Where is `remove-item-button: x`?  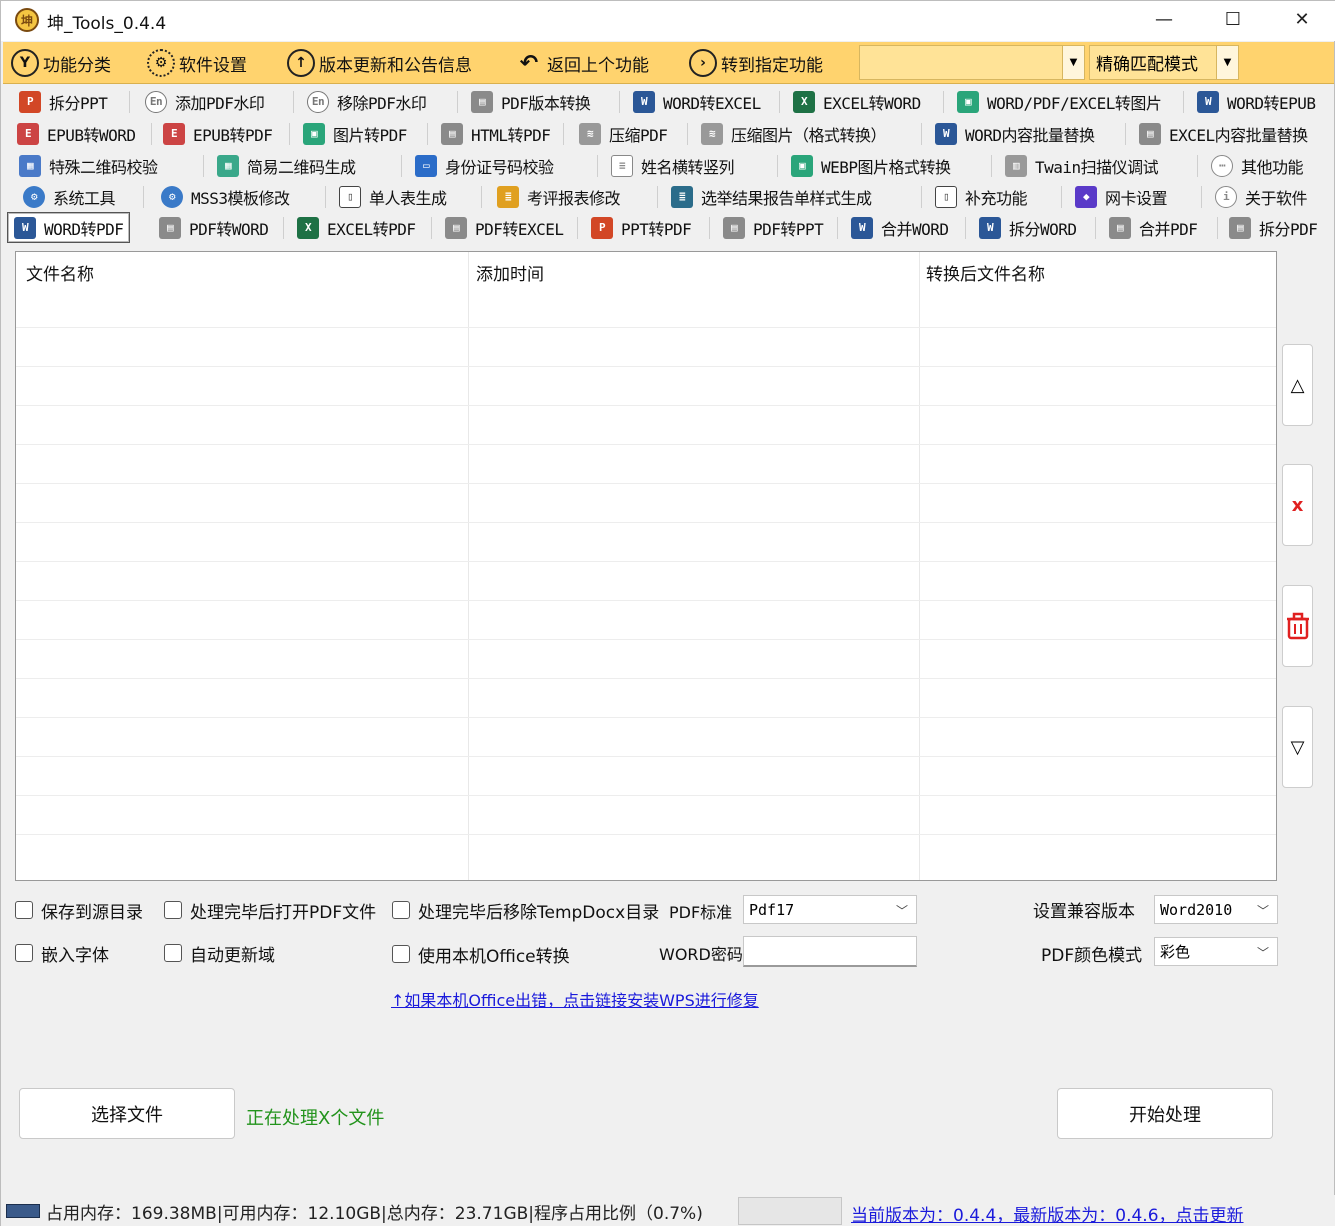 remove-item-button: x is located at coordinates (1297, 505).